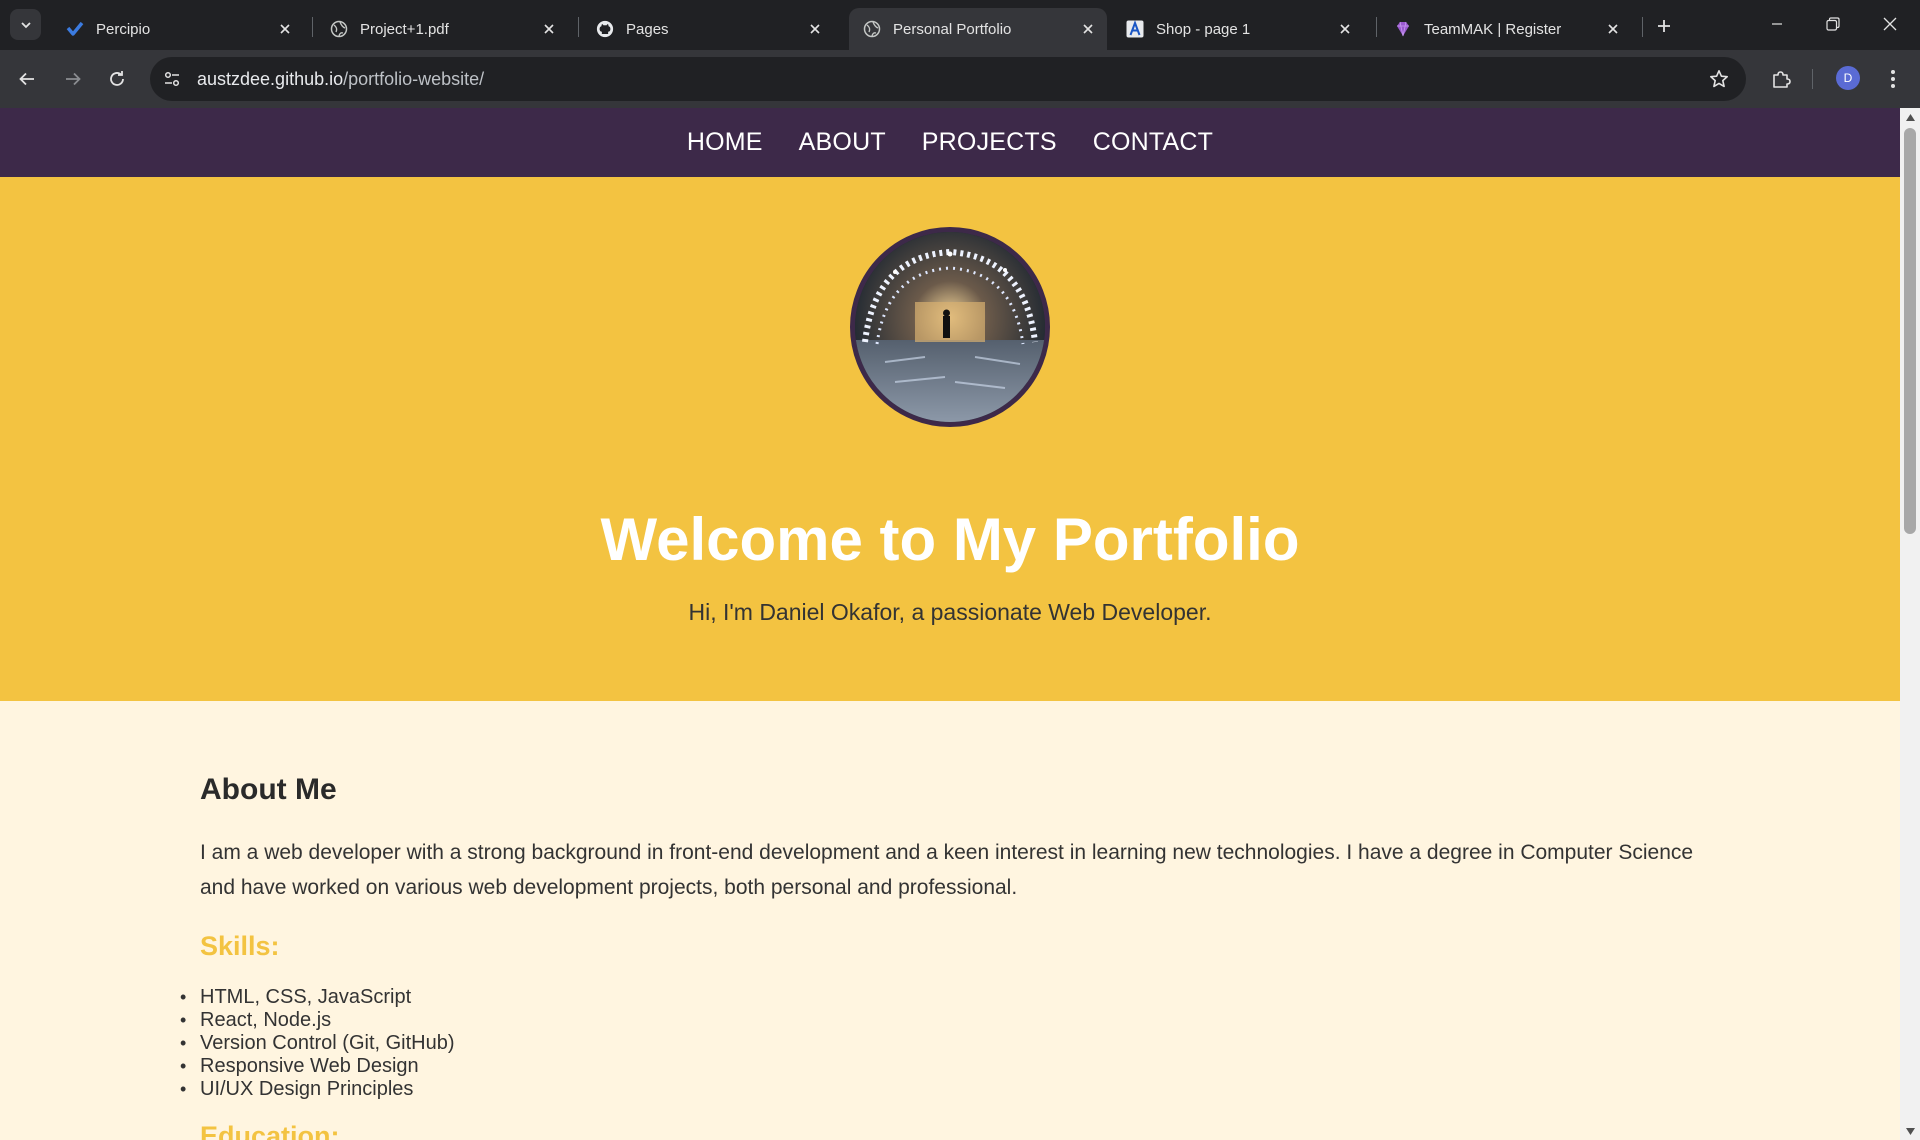  I want to click on forward-button, so click(73, 79).